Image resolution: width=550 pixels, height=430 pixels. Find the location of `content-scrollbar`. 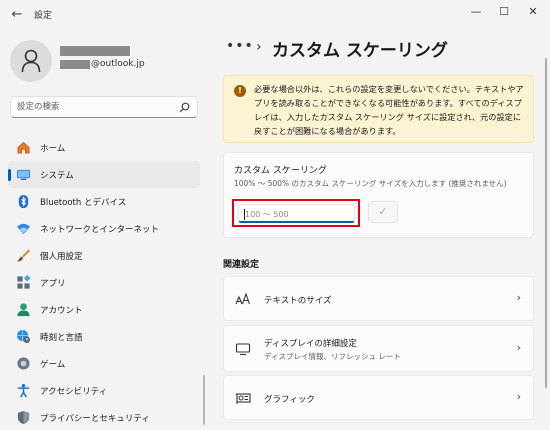

content-scrollbar is located at coordinates (546, 223).